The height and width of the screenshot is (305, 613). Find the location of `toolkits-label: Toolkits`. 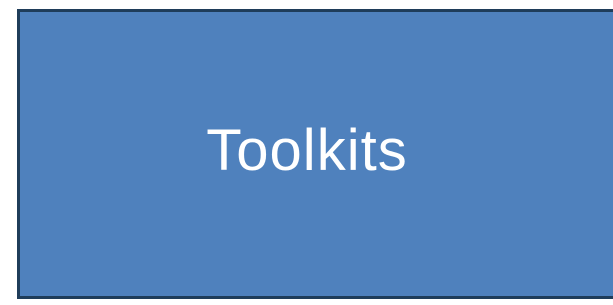

toolkits-label: Toolkits is located at coordinates (307, 150).